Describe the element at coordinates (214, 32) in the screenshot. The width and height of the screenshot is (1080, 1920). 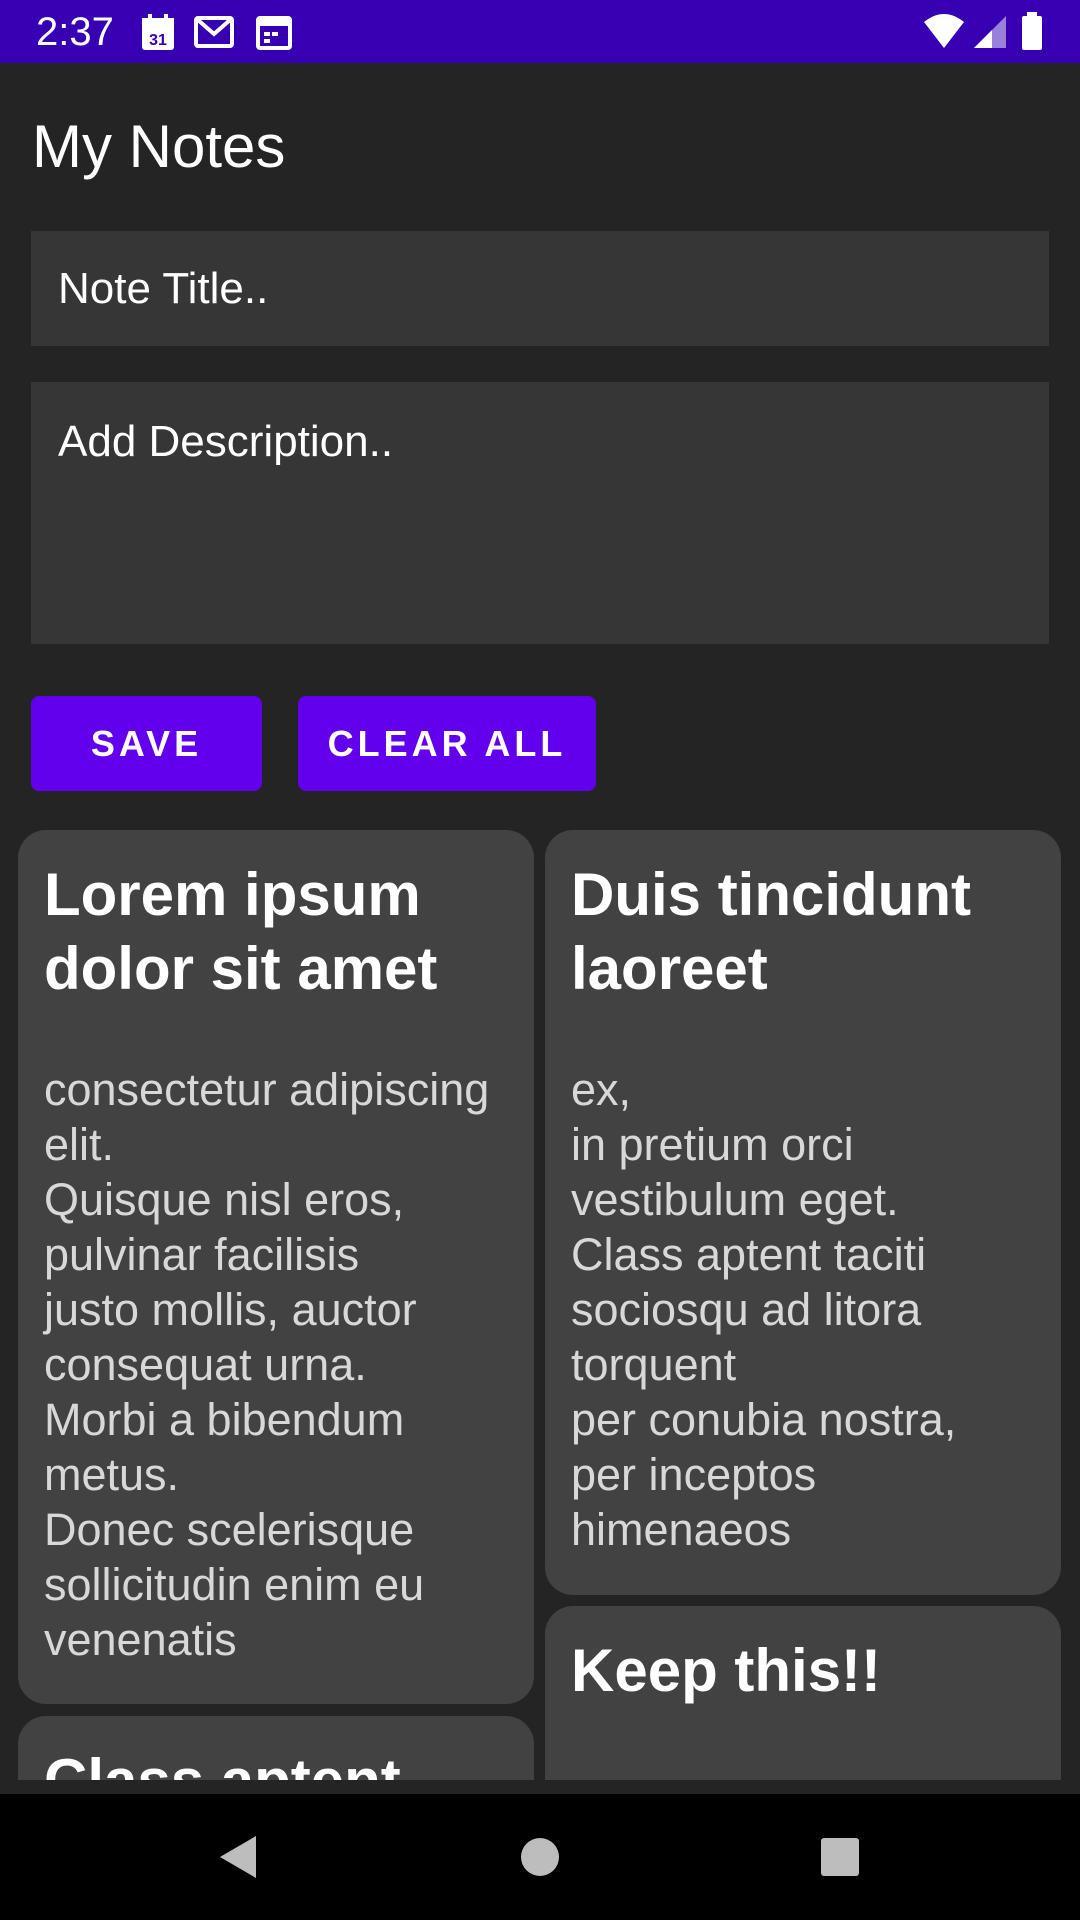
I see `gmail-icon` at that location.